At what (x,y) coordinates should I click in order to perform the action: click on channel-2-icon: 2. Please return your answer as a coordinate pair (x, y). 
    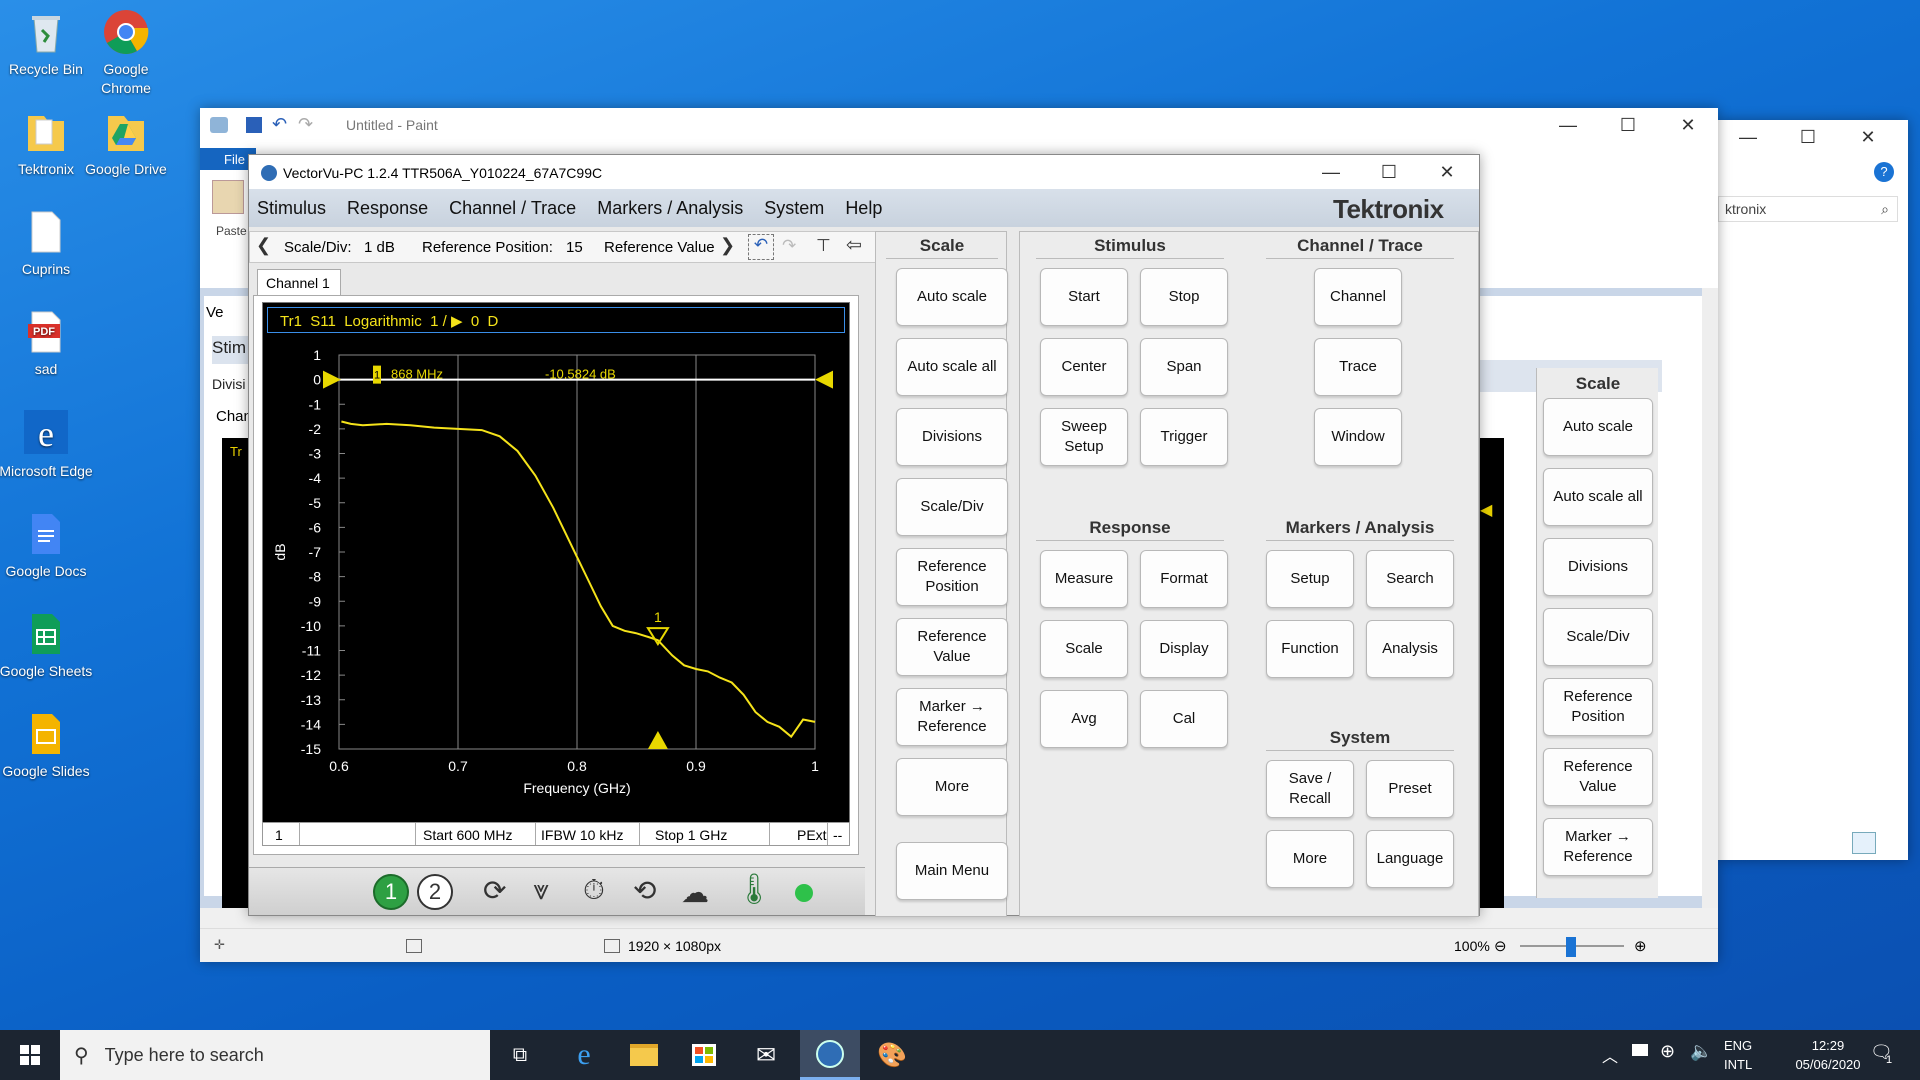
    Looking at the image, I should click on (435, 892).